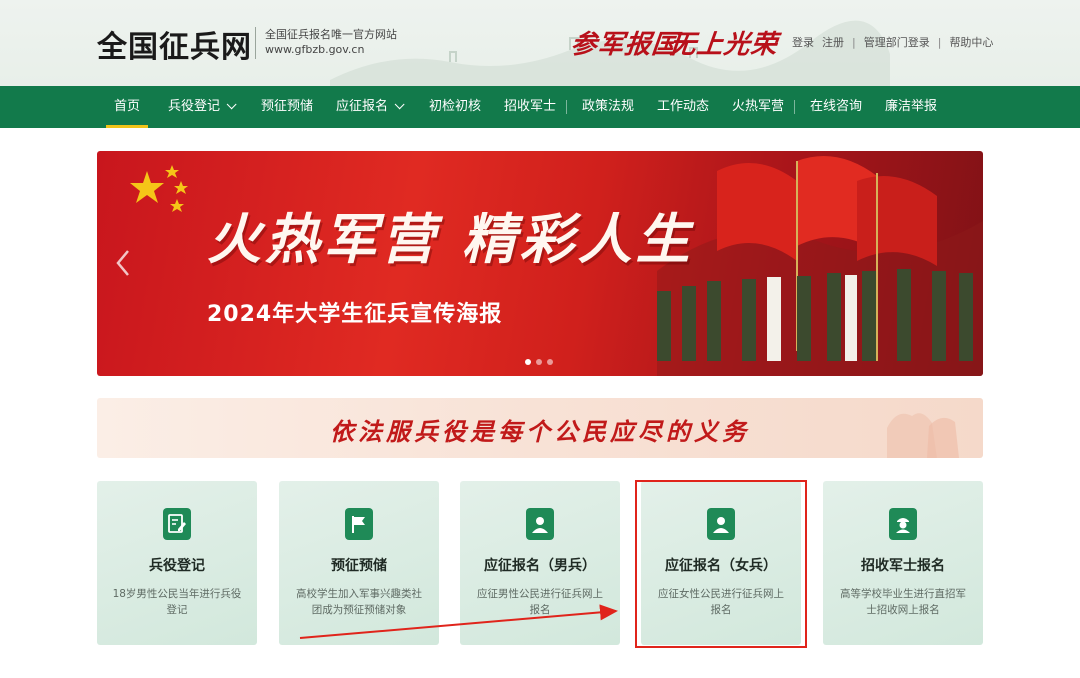 The image size is (1080, 678). What do you see at coordinates (897, 42) in the screenshot?
I see `admin-login-link: 管理部门登录` at bounding box center [897, 42].